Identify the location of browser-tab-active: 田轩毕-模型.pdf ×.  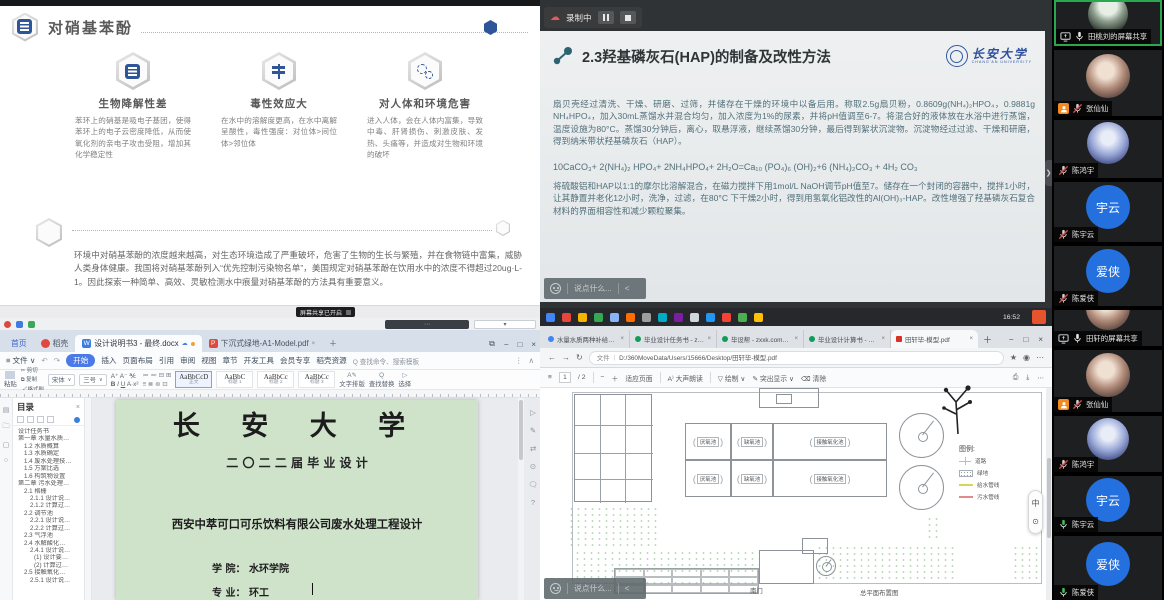
(934, 339).